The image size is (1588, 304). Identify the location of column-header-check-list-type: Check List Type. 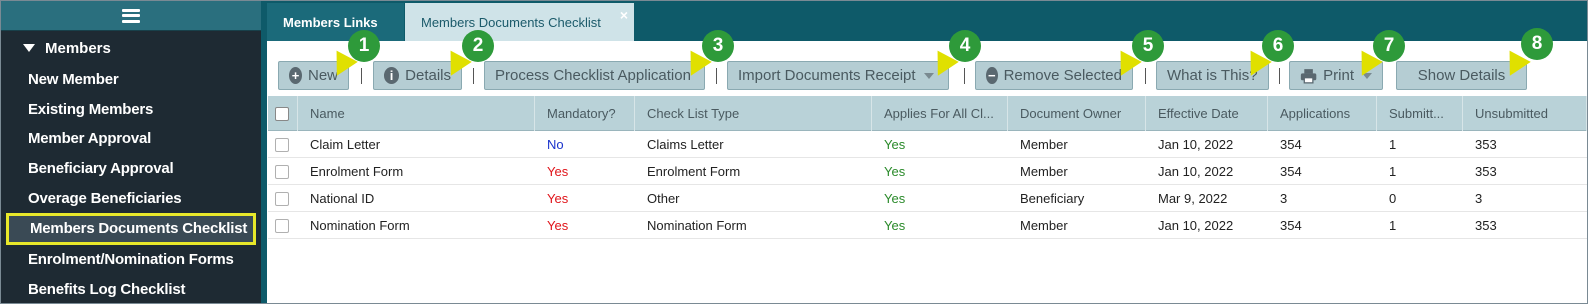
(753, 113).